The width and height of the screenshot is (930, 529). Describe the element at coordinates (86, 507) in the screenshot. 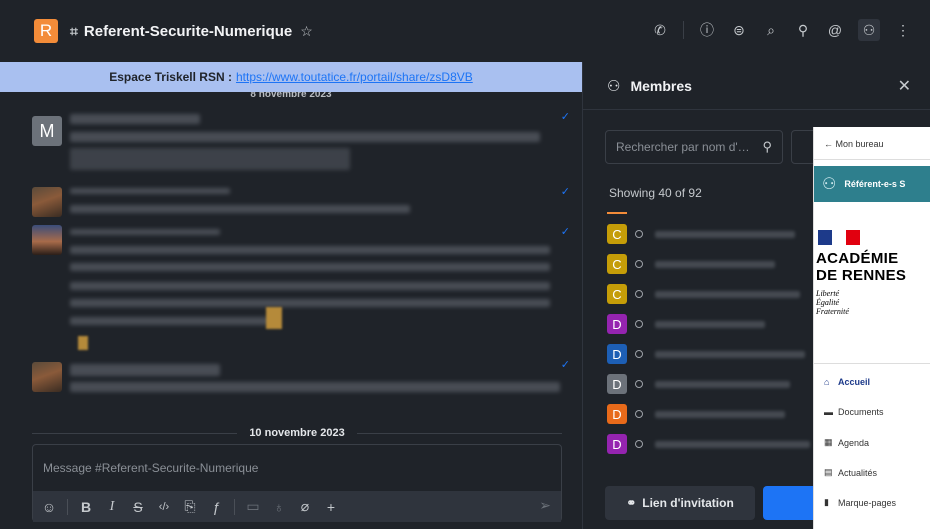

I see `bold-icon: B` at that location.